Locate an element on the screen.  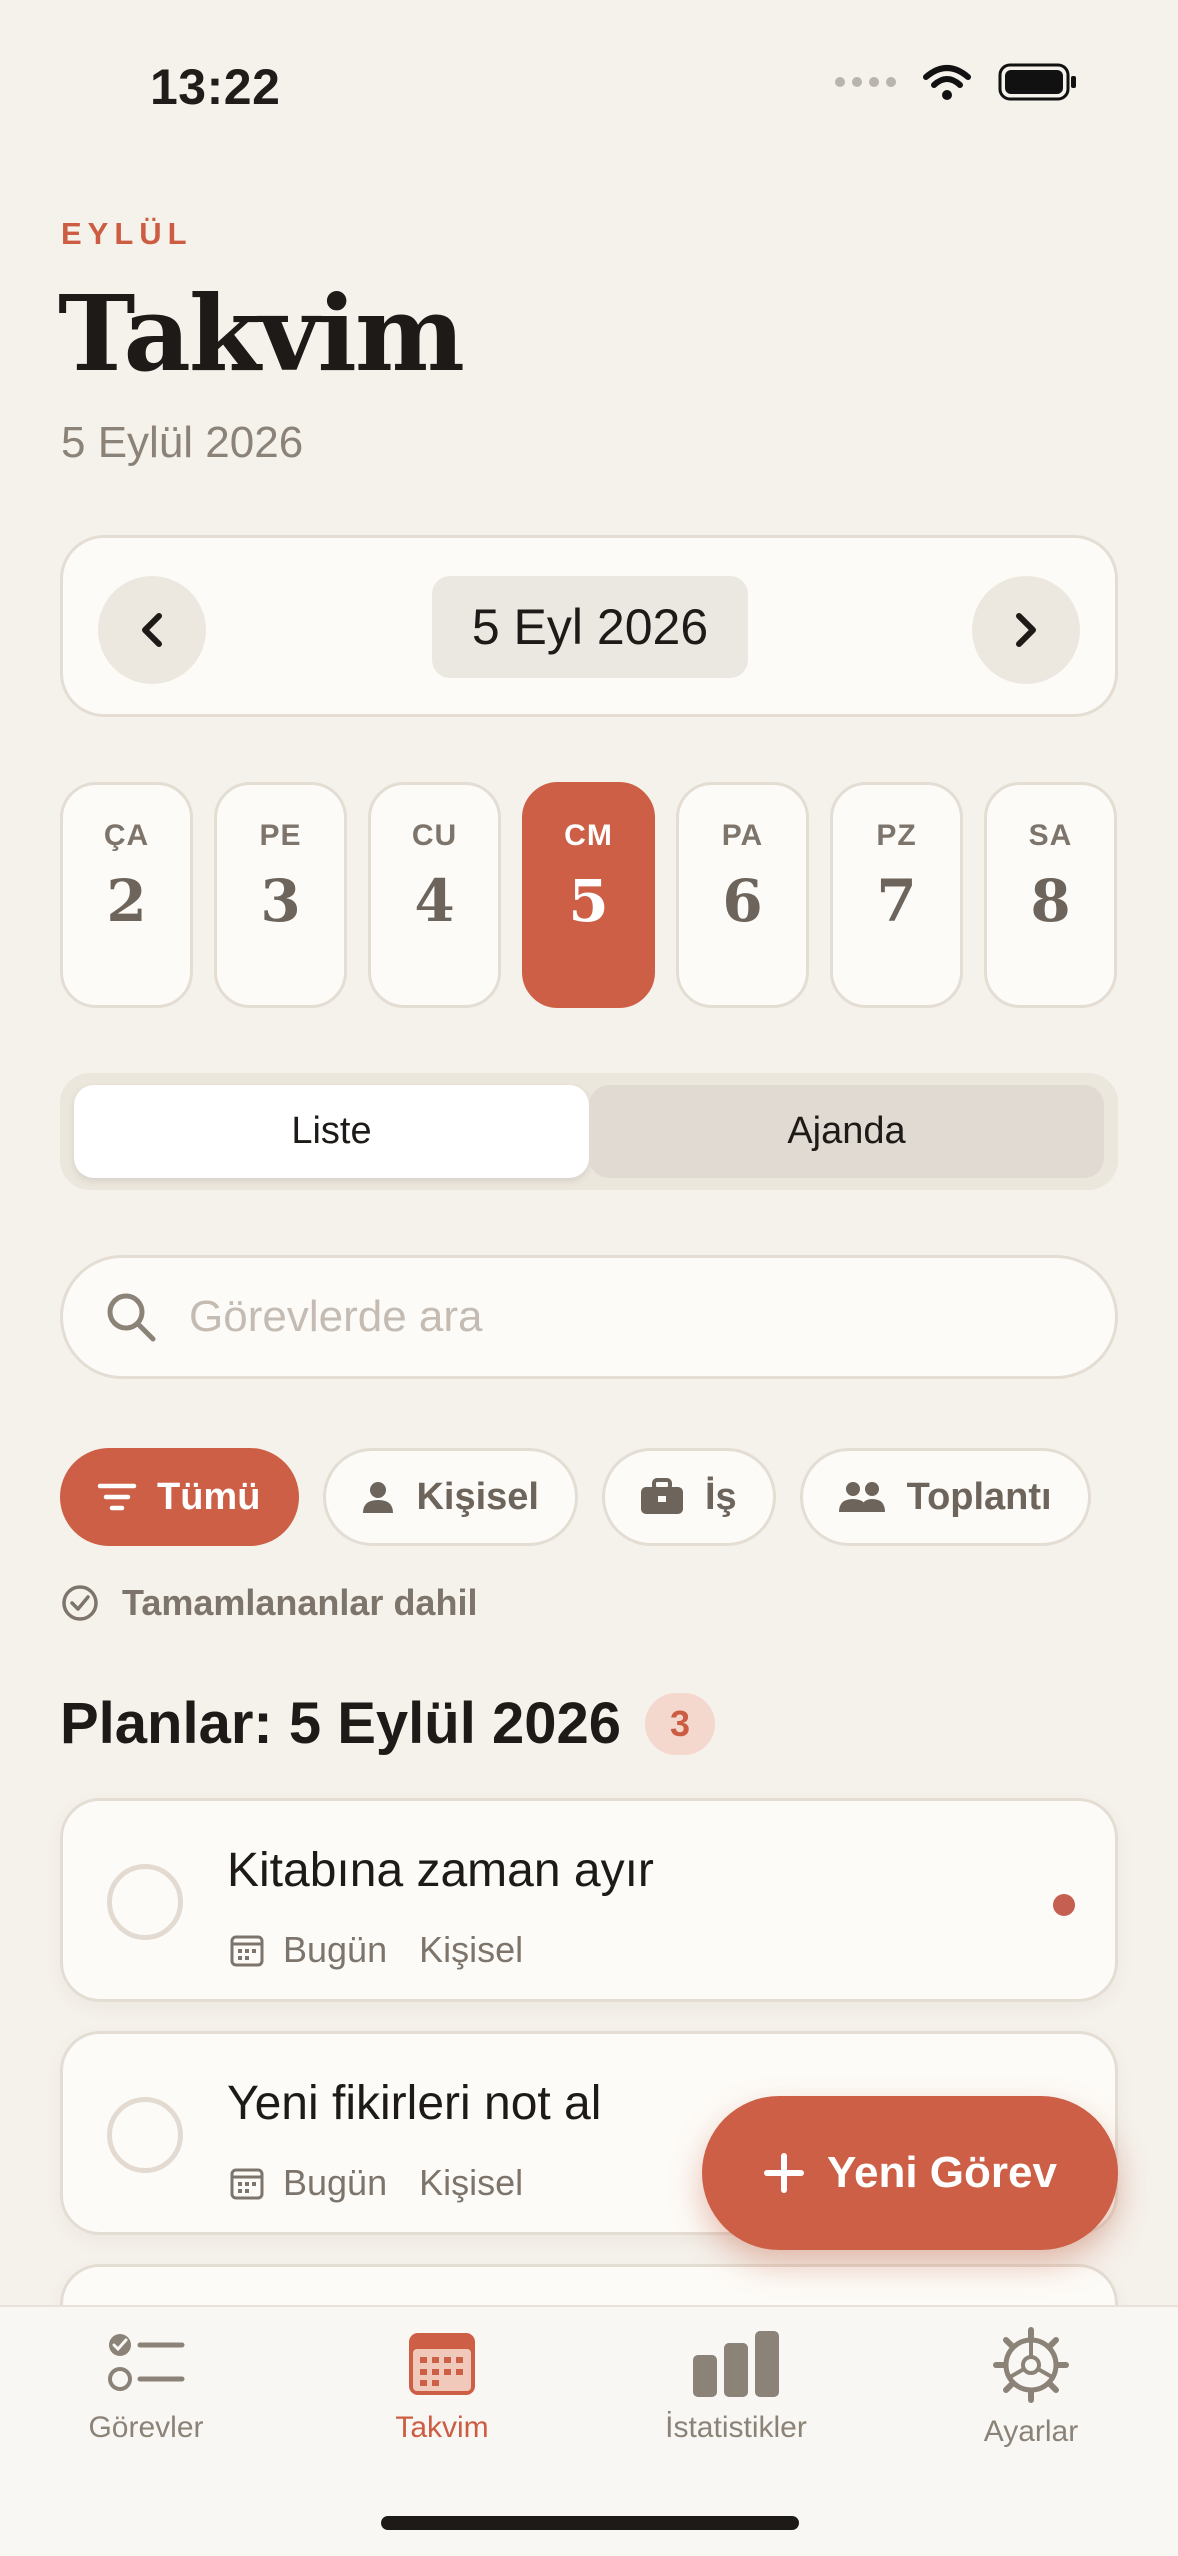
check-circle-icon is located at coordinates (80, 1603).